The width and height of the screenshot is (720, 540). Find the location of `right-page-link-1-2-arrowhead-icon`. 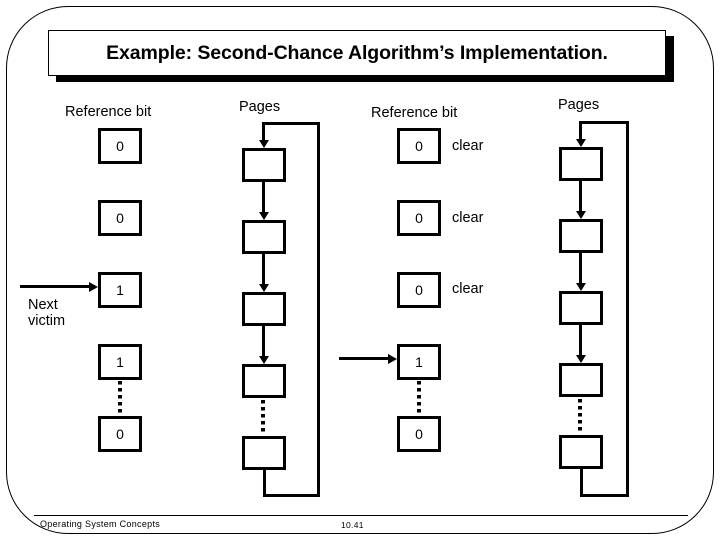

right-page-link-1-2-arrowhead-icon is located at coordinates (580, 287).